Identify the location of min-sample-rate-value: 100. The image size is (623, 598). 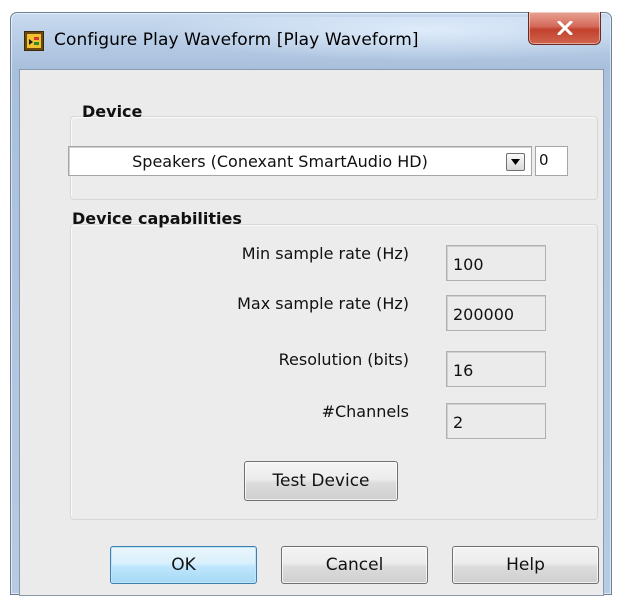
(496, 263).